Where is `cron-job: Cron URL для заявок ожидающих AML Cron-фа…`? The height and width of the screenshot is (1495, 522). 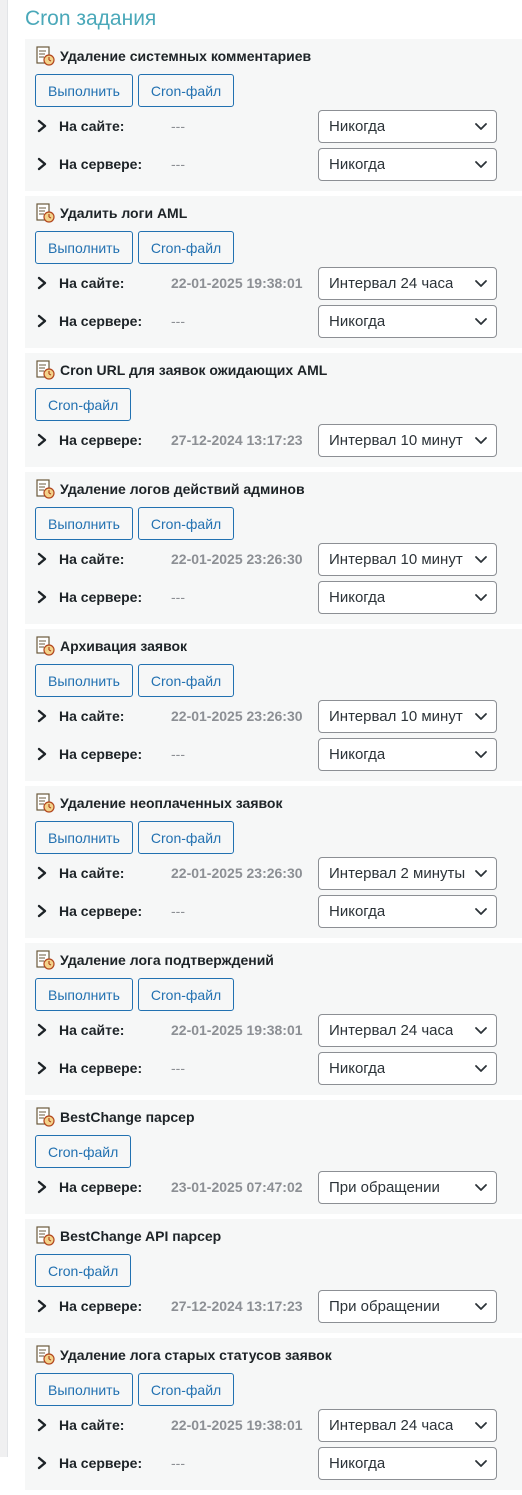
cron-job: Cron URL для заявок ожидающих AML Cron-фа… is located at coordinates (273, 412).